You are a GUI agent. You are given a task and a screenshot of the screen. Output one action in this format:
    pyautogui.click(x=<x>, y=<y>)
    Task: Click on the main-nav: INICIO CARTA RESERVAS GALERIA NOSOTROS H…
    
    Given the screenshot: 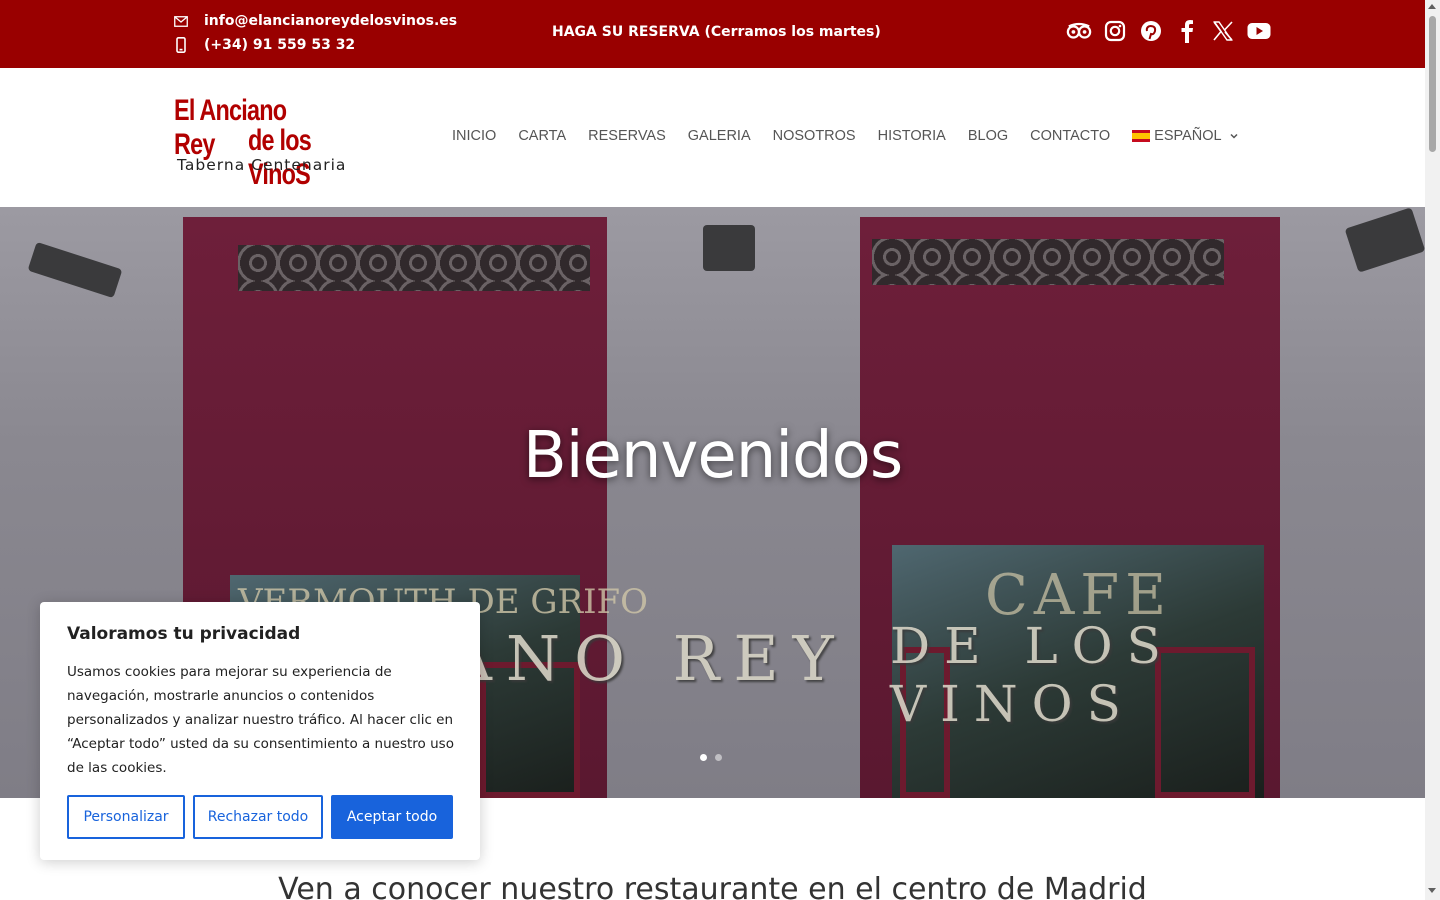 What is the action you would take?
    pyautogui.click(x=845, y=136)
    